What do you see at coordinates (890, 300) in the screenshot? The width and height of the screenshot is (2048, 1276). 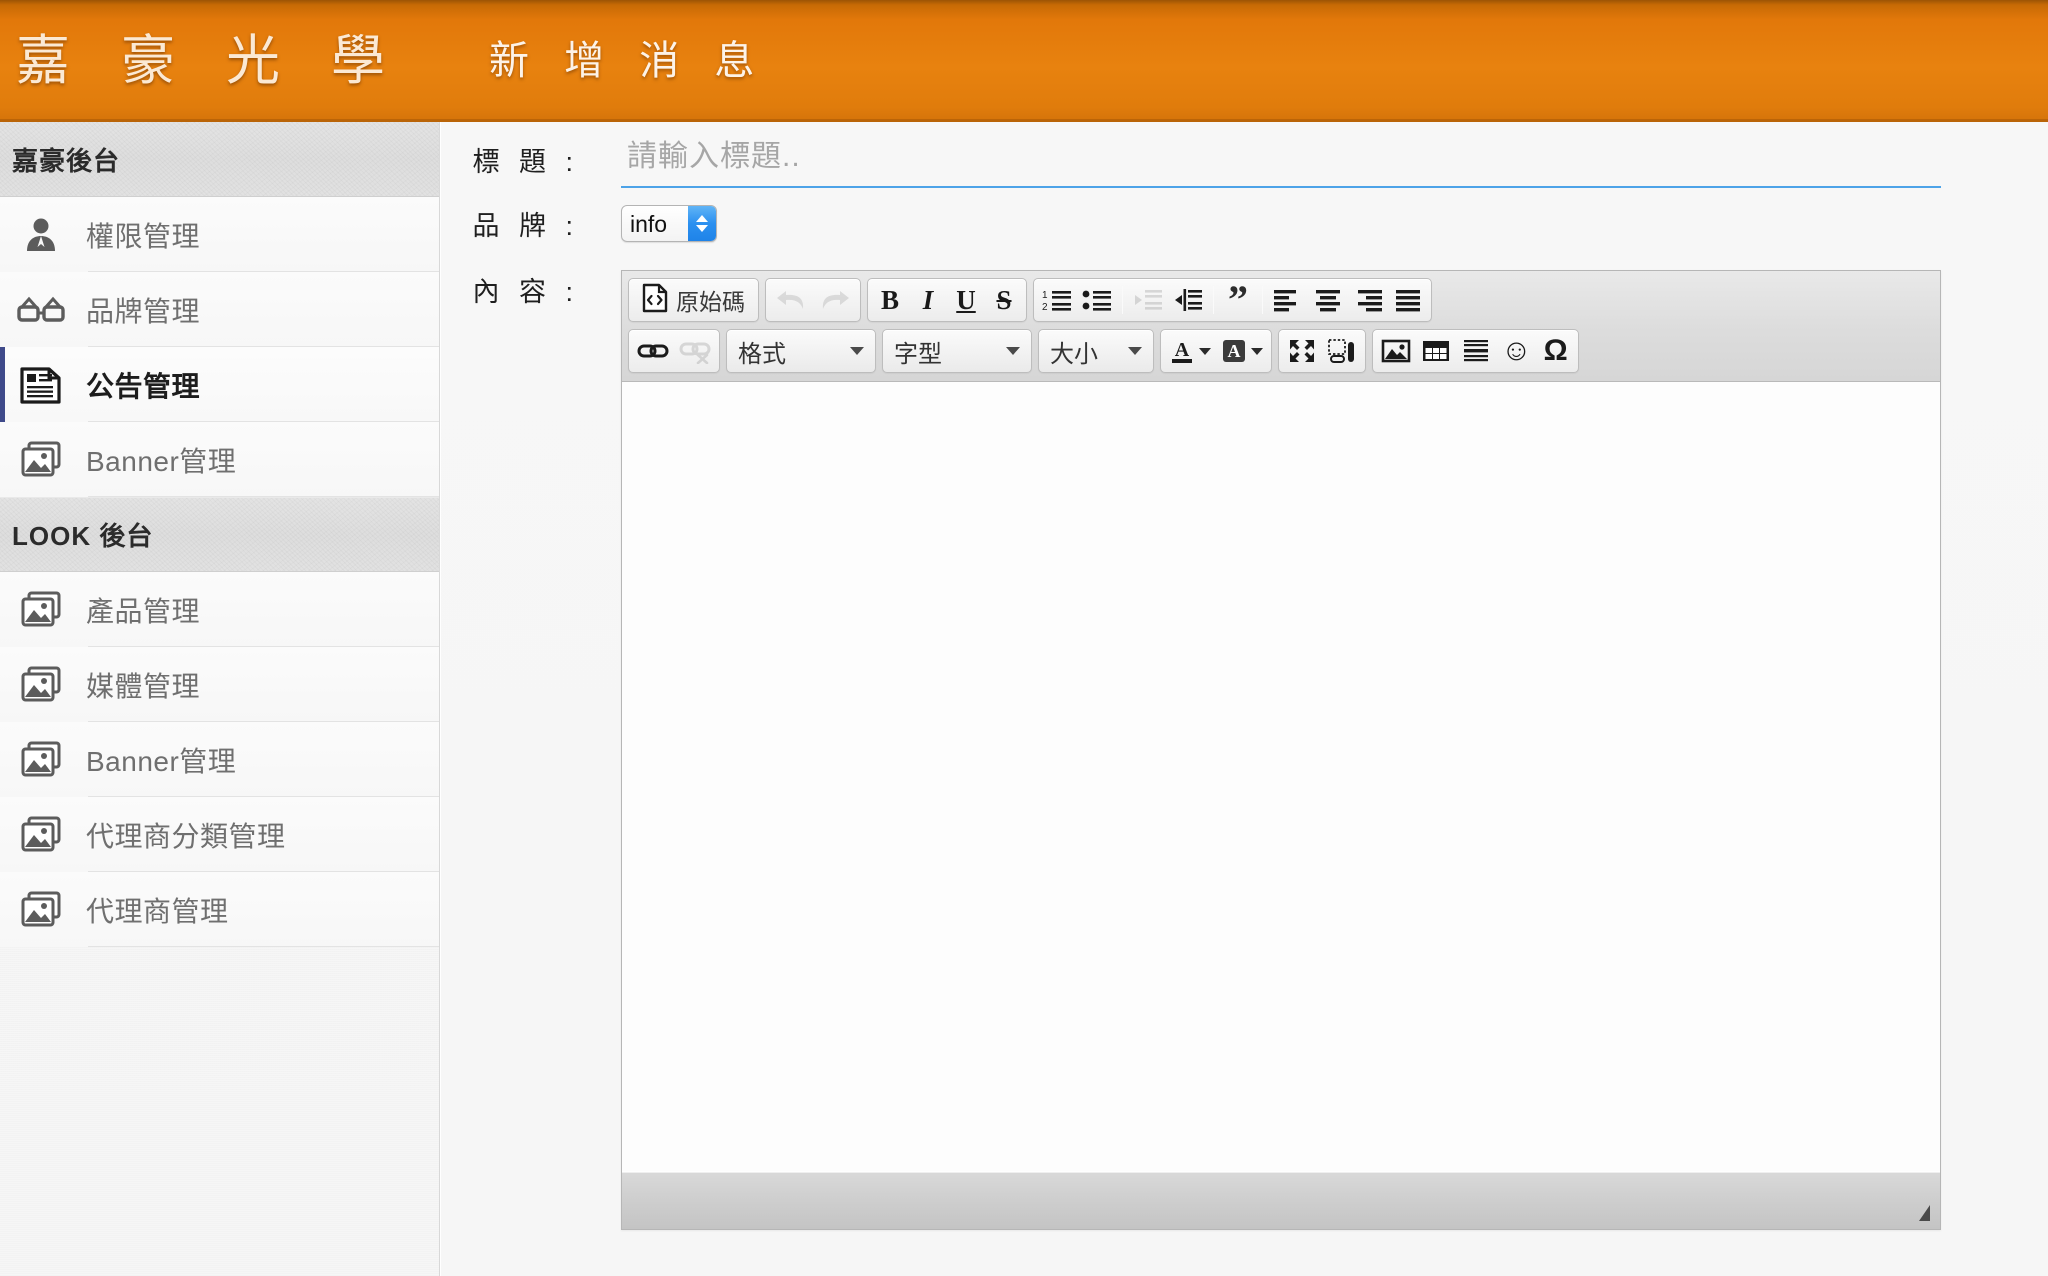 I see `bold-button: B` at bounding box center [890, 300].